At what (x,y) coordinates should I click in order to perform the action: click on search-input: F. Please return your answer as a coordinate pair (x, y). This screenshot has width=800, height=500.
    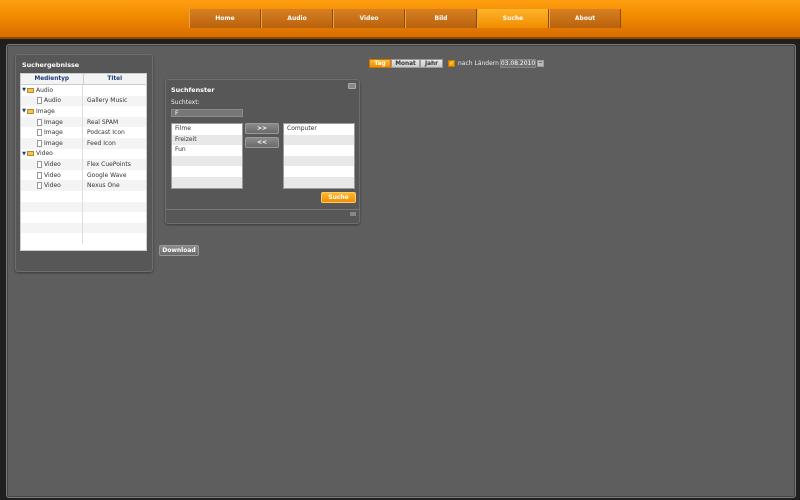
    Looking at the image, I should click on (207, 113).